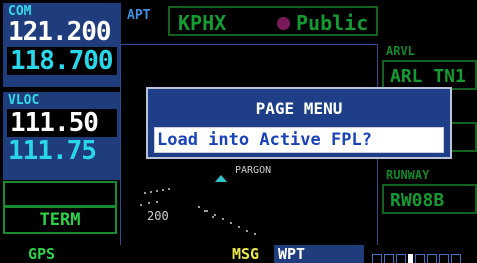 This screenshot has height=263, width=477. I want to click on com-active-frequency: 121.200, so click(62, 32).